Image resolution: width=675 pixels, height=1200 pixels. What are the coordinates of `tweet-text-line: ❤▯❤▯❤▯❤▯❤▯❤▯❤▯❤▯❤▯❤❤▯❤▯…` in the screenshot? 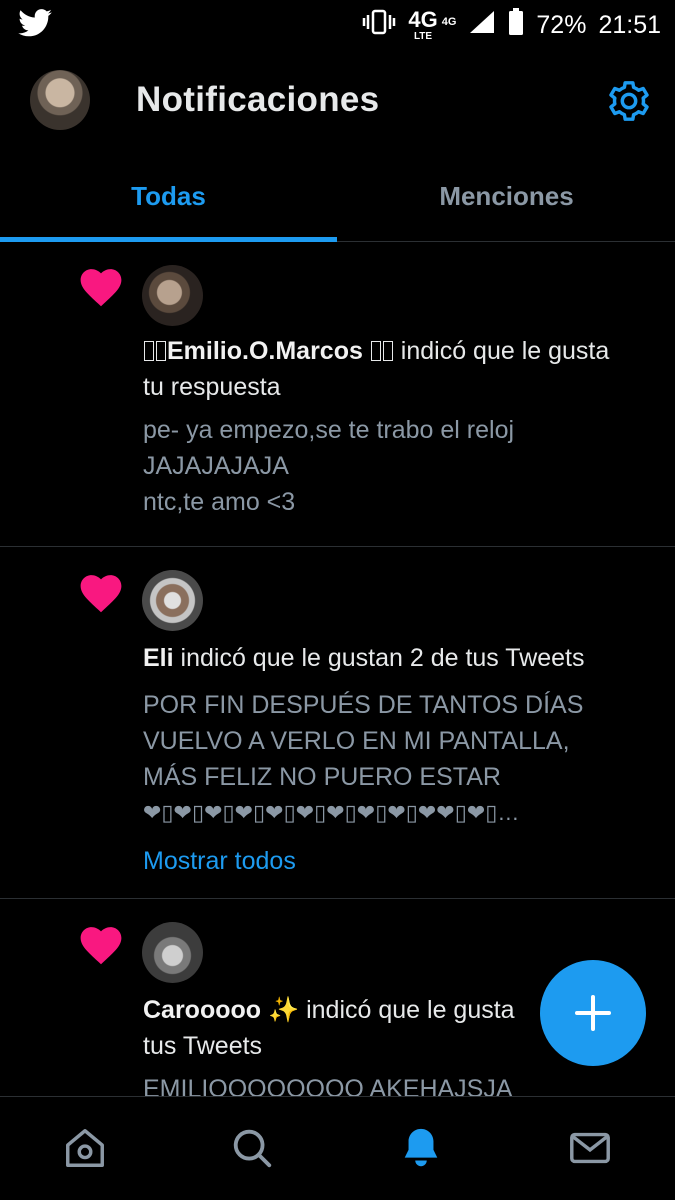 It's located at (331, 812).